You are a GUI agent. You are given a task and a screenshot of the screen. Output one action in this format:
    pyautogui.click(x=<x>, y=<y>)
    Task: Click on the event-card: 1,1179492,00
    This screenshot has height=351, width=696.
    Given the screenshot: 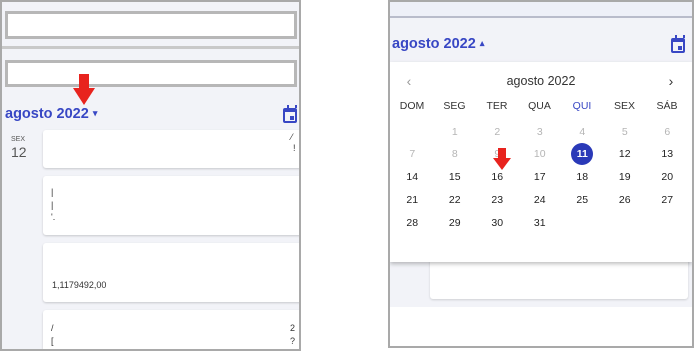 What is the action you would take?
    pyautogui.click(x=171, y=272)
    